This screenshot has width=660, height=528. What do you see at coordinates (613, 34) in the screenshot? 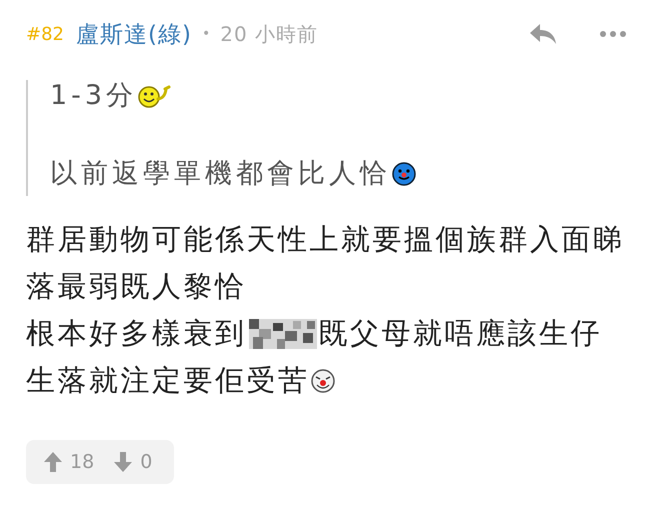
I see `more-icon` at bounding box center [613, 34].